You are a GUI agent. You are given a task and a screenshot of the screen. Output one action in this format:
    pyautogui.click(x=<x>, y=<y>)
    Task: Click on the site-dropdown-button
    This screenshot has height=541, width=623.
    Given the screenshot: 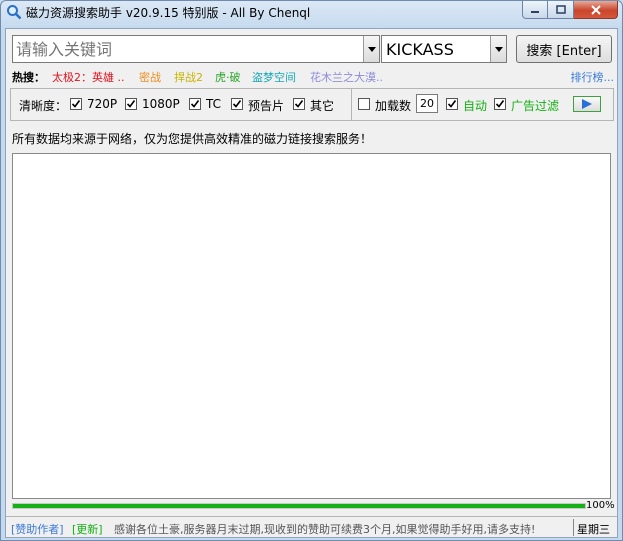 What is the action you would take?
    pyautogui.click(x=498, y=49)
    